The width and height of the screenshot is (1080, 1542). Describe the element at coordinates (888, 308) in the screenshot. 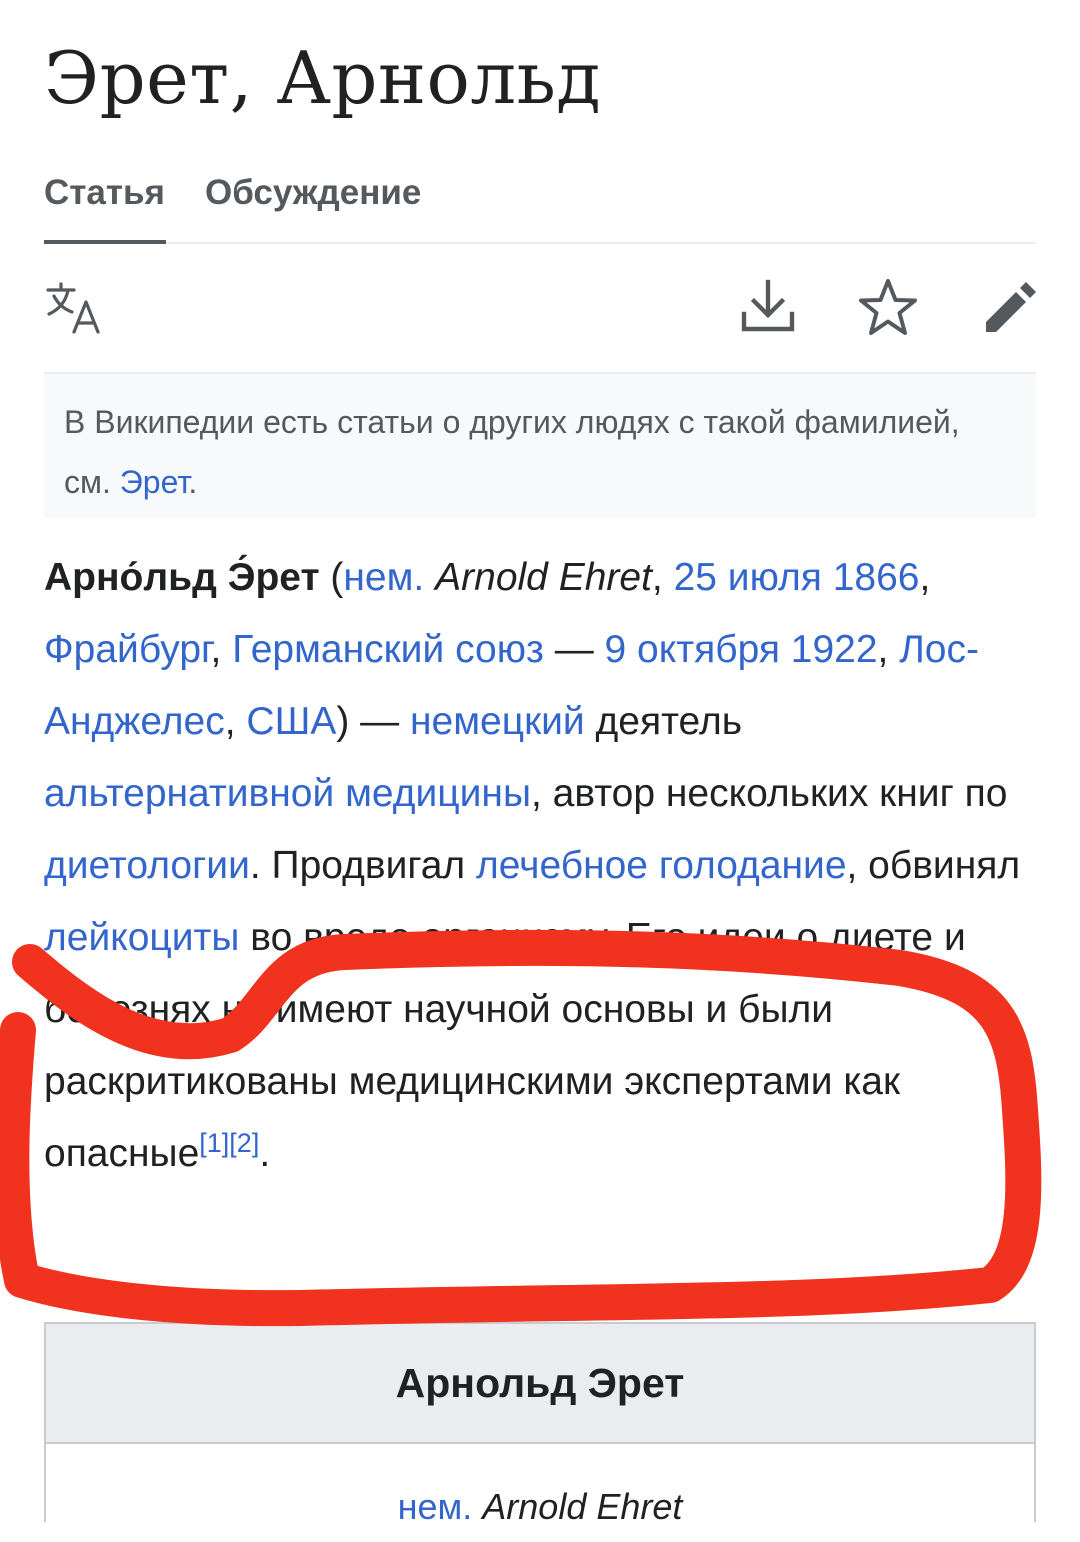

I see `star-icon` at that location.